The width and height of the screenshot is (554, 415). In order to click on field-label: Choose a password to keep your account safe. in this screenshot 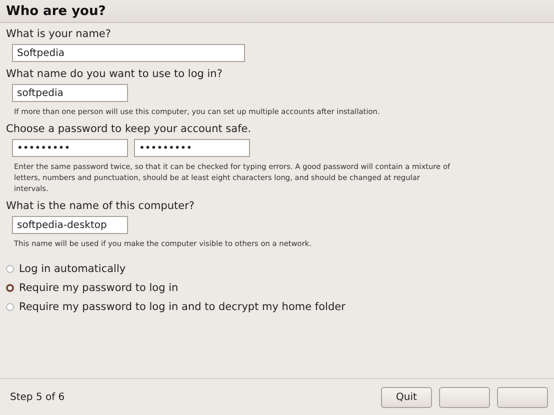, I will do `click(129, 129)`.